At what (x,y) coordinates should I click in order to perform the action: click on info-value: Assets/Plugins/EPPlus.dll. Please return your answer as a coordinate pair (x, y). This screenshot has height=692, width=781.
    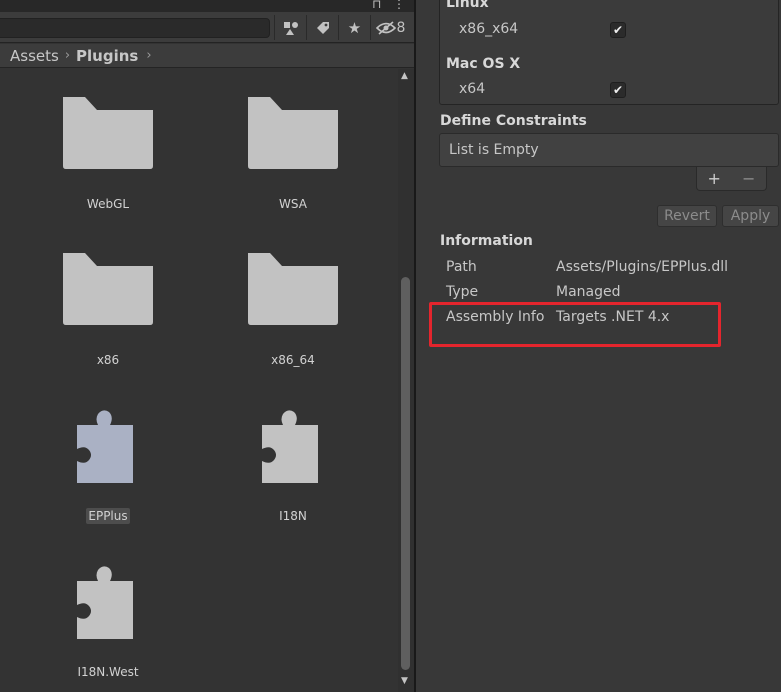
    Looking at the image, I should click on (642, 267).